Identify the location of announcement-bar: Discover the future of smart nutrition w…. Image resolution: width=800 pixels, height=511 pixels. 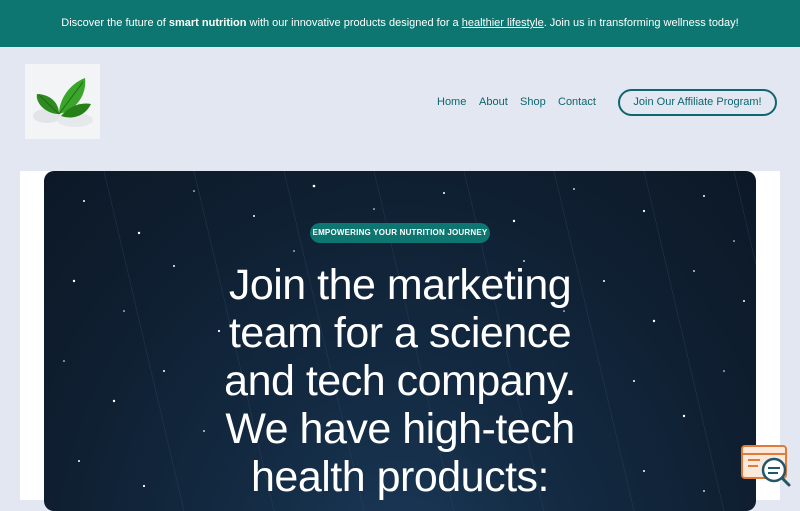
(400, 23).